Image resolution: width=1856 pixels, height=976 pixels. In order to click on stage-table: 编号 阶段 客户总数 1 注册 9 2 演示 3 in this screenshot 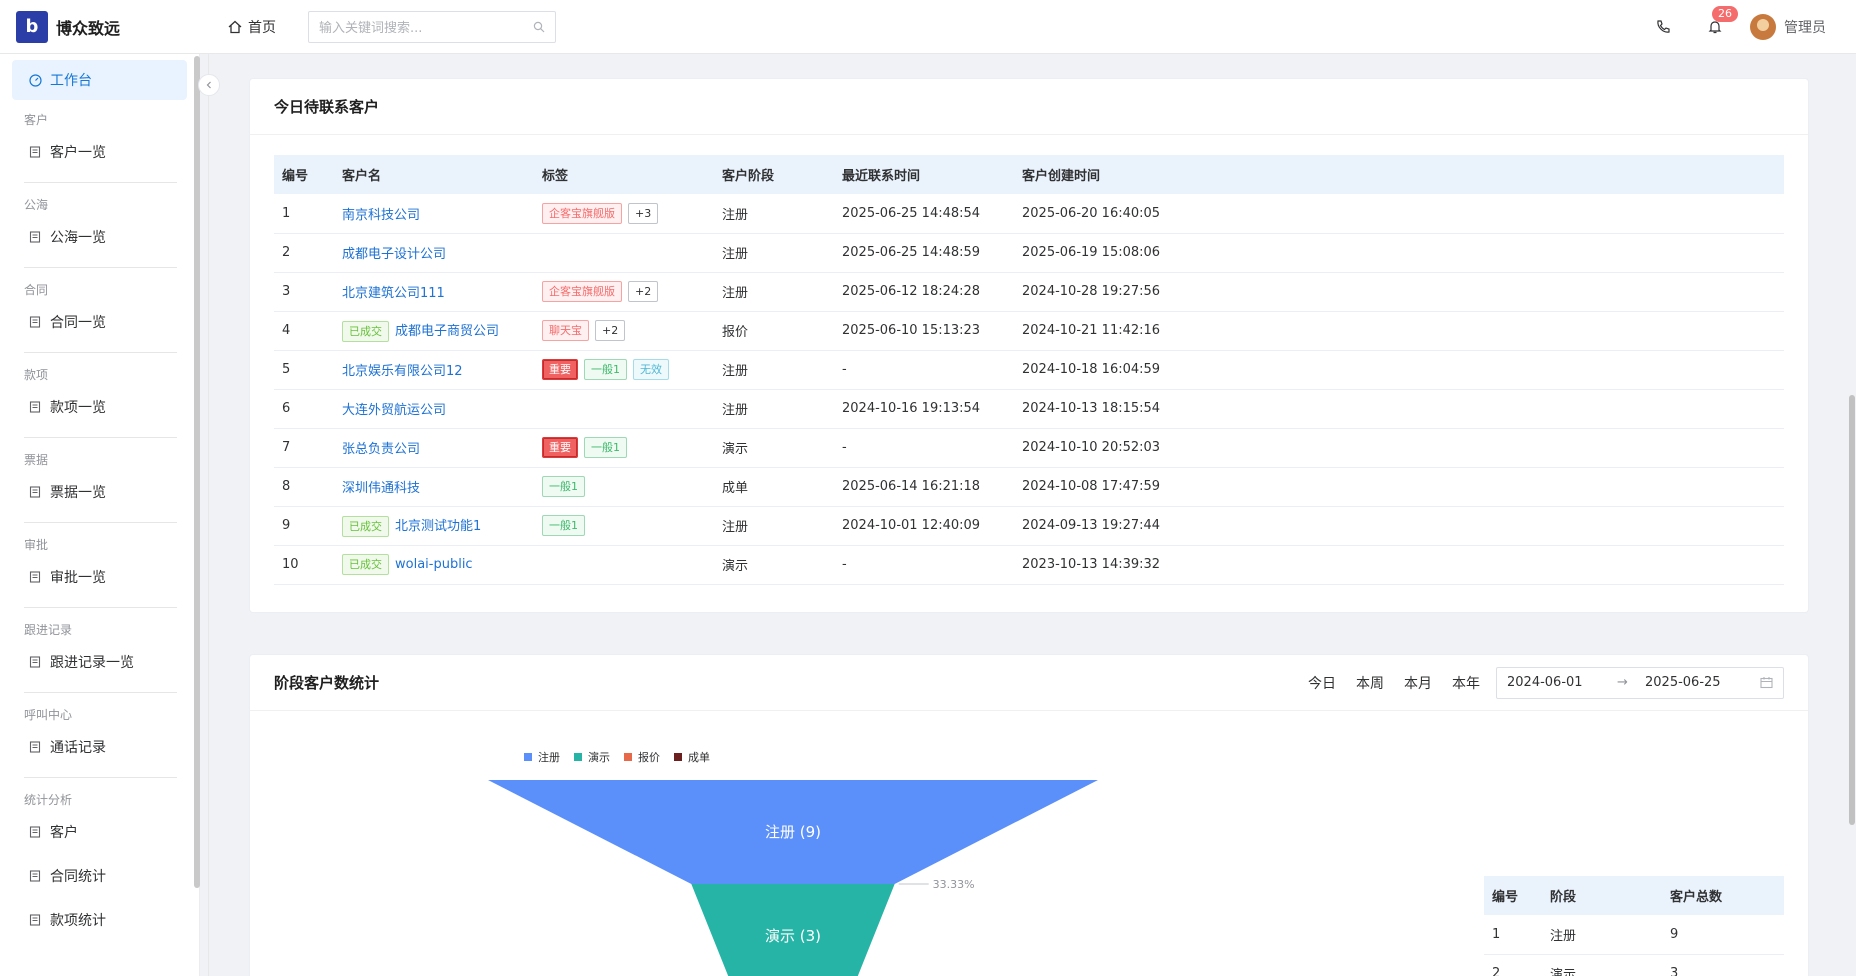, I will do `click(1634, 926)`.